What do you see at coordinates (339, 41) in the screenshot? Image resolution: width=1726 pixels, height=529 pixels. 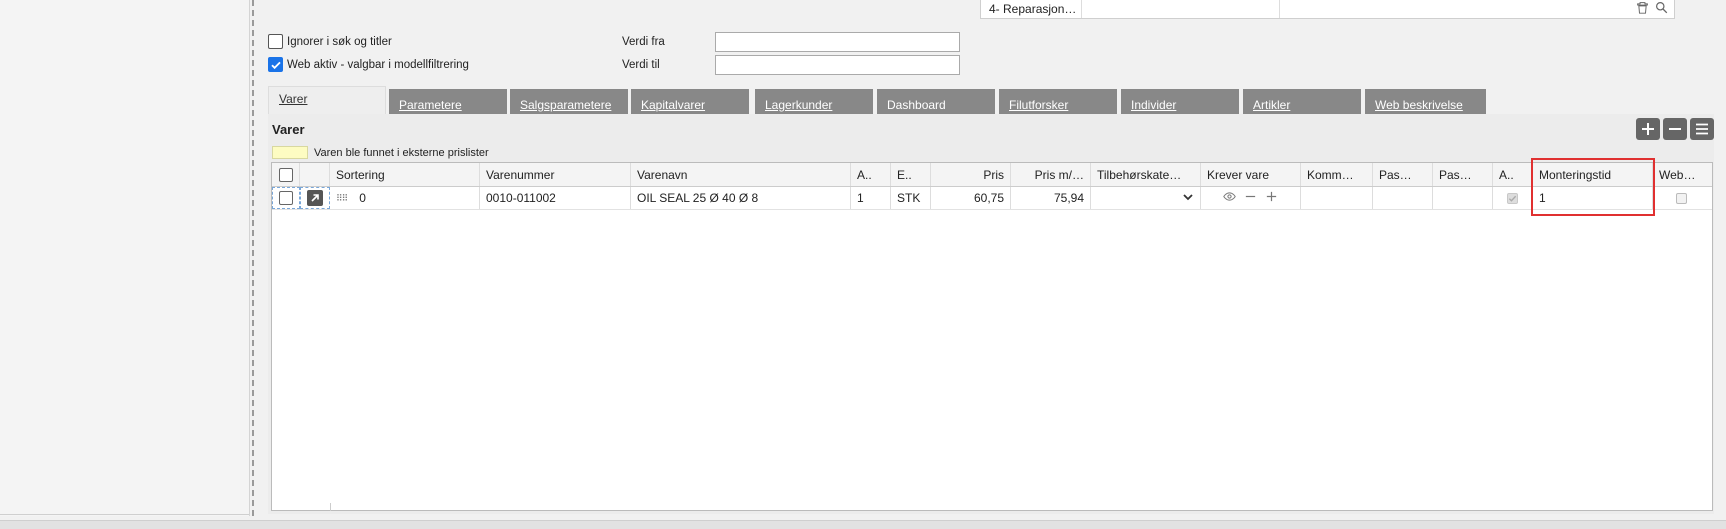 I see `ignore-search-label: Ignorer i søk og titler` at bounding box center [339, 41].